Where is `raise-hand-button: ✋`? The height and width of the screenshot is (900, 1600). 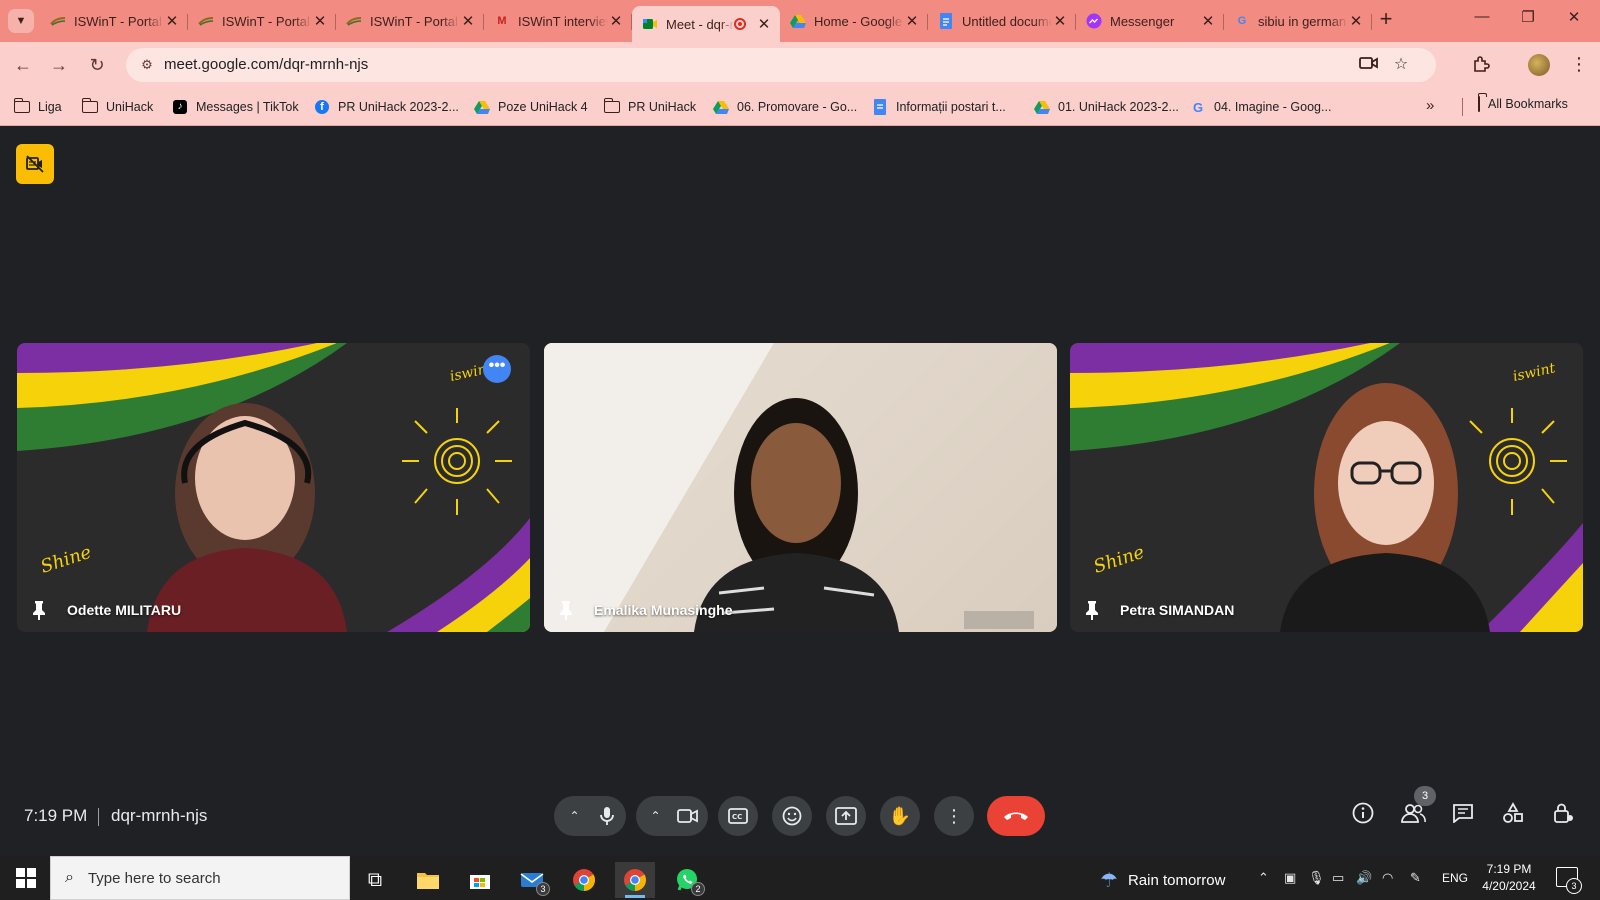 raise-hand-button: ✋ is located at coordinates (900, 816).